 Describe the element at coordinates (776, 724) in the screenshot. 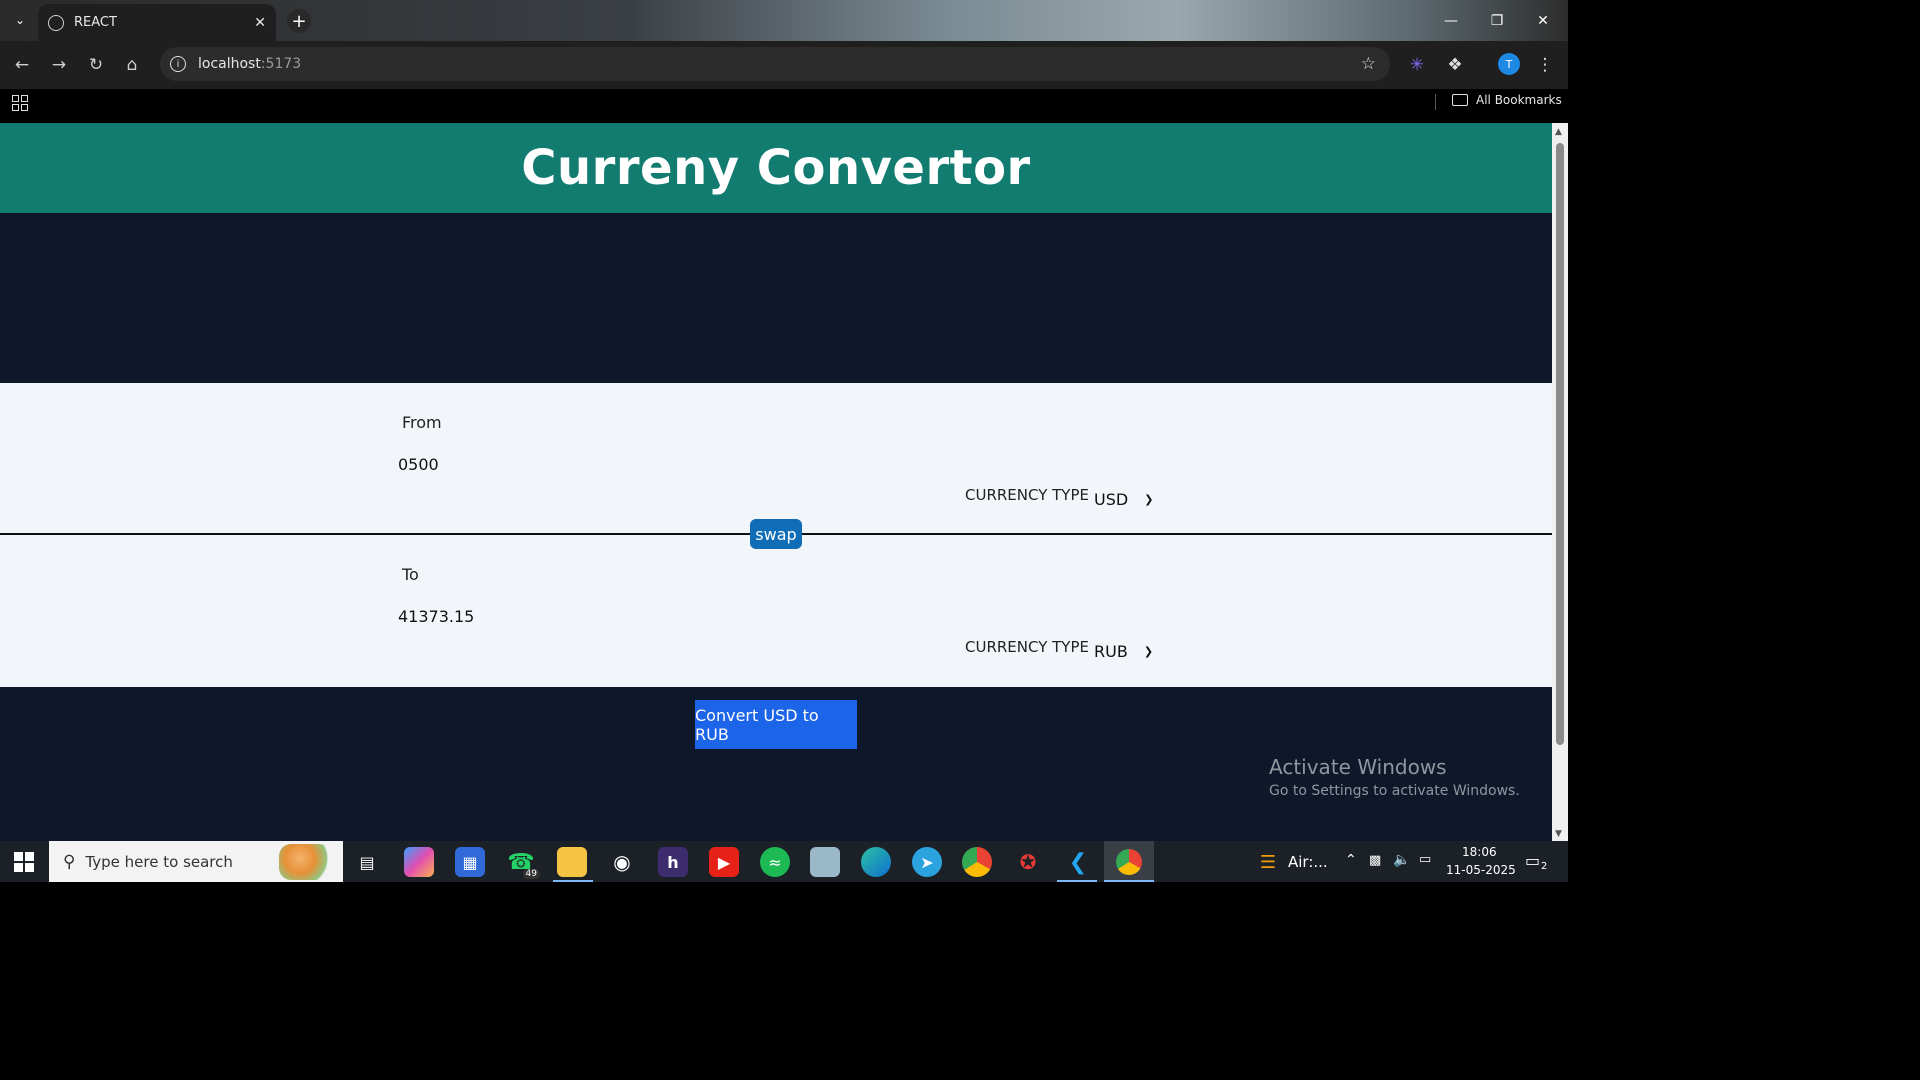

I see `convert-button: Convert USD to RUB` at that location.